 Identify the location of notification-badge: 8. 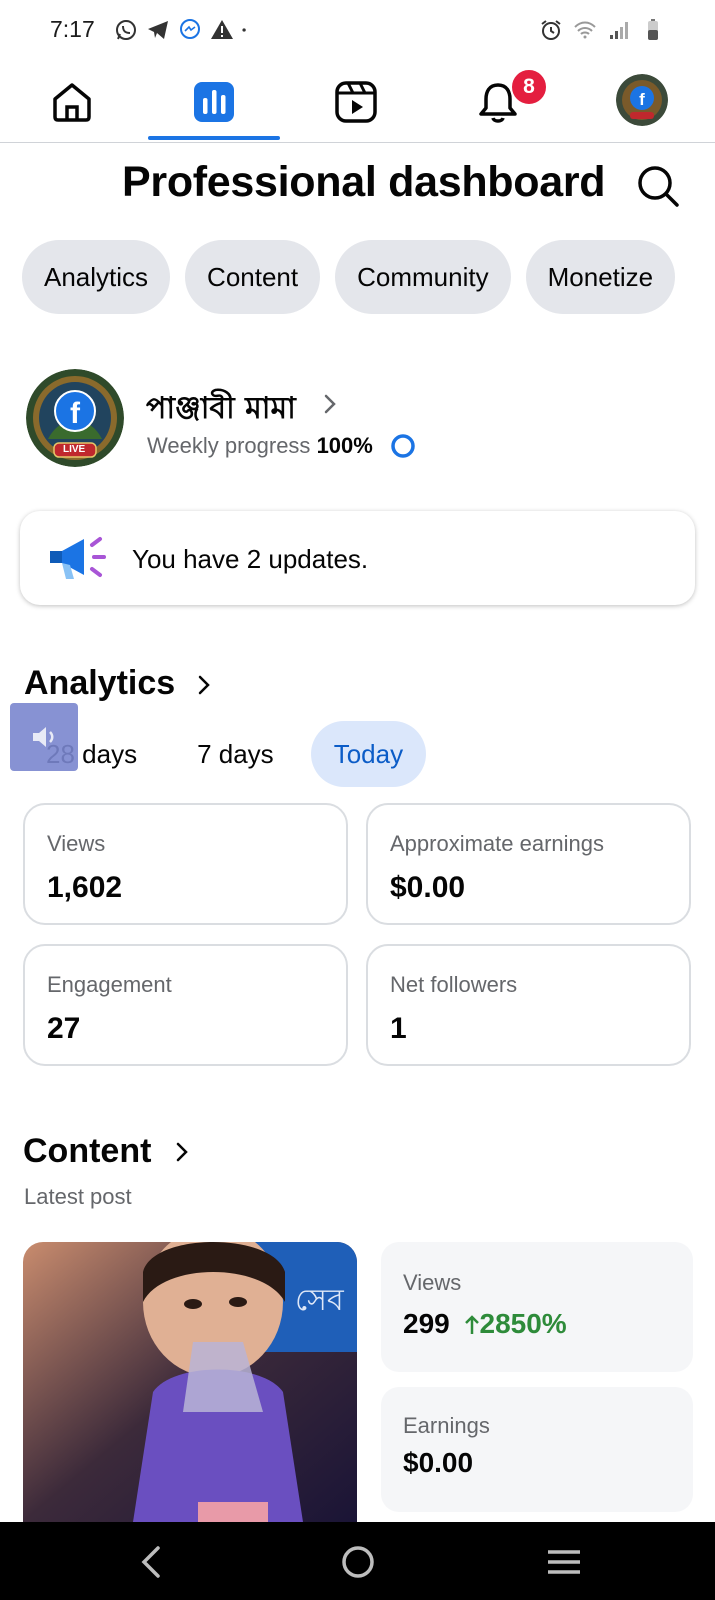
(529, 87).